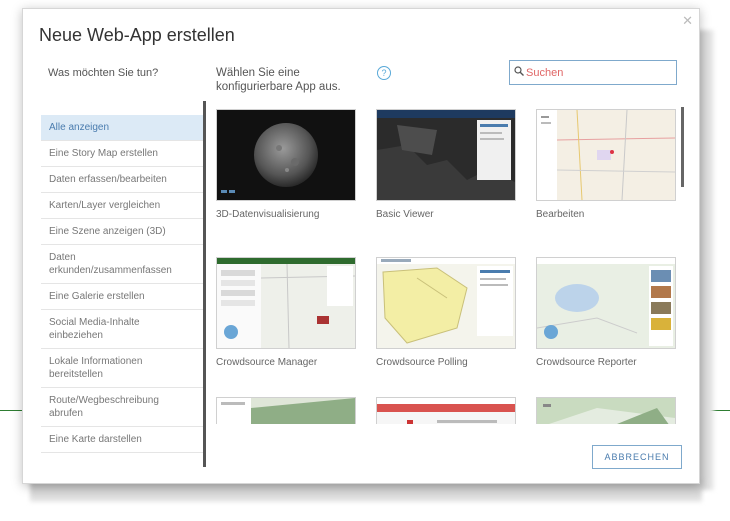 The height and width of the screenshot is (521, 730). I want to click on prompt-label: Wählen Sie eine konfigurierbare App aus., so click(278, 80).